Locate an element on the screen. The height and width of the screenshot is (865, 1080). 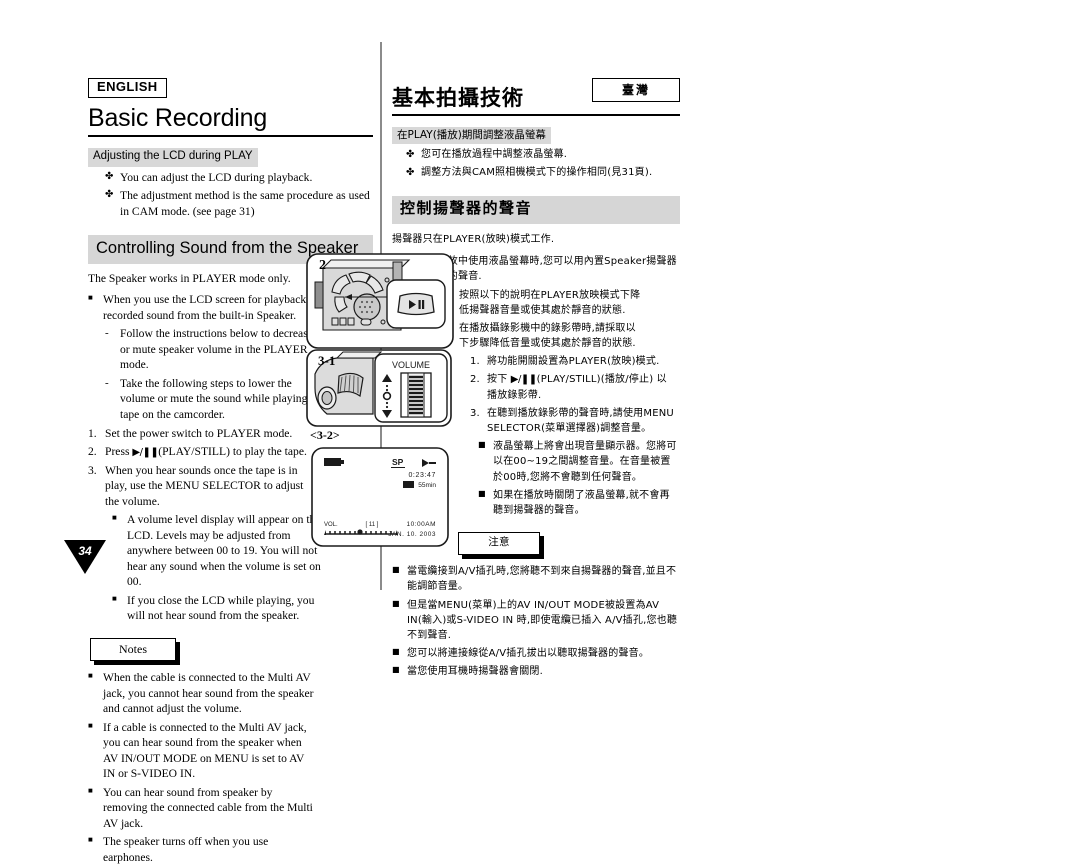
volume-label: VOLUME is located at coordinates (411, 365).